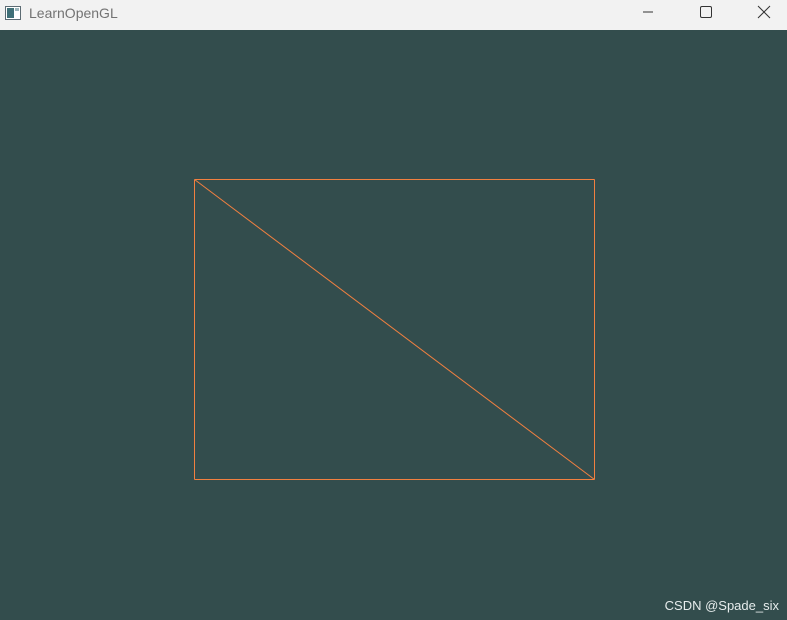 This screenshot has width=787, height=620. I want to click on close-icon, so click(764, 12).